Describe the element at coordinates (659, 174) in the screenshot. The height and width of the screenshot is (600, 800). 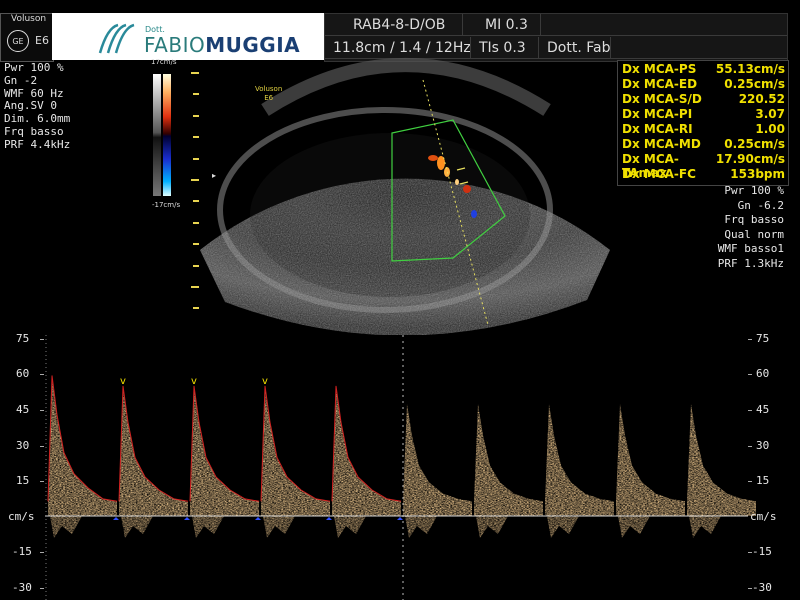
I see `measurement-label: Dx MCA-FC` at that location.